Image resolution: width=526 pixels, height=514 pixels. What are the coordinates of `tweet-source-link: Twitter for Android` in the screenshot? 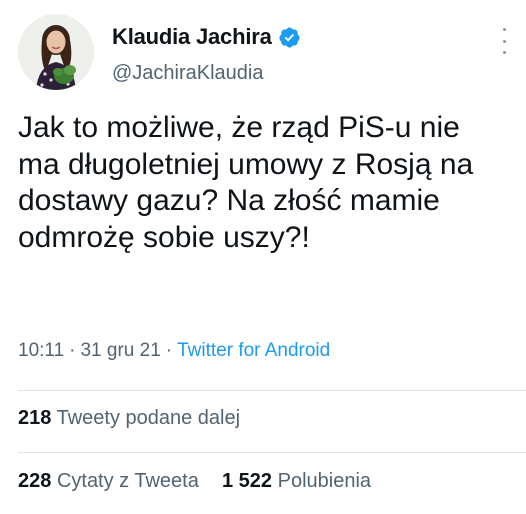 It's located at (253, 351).